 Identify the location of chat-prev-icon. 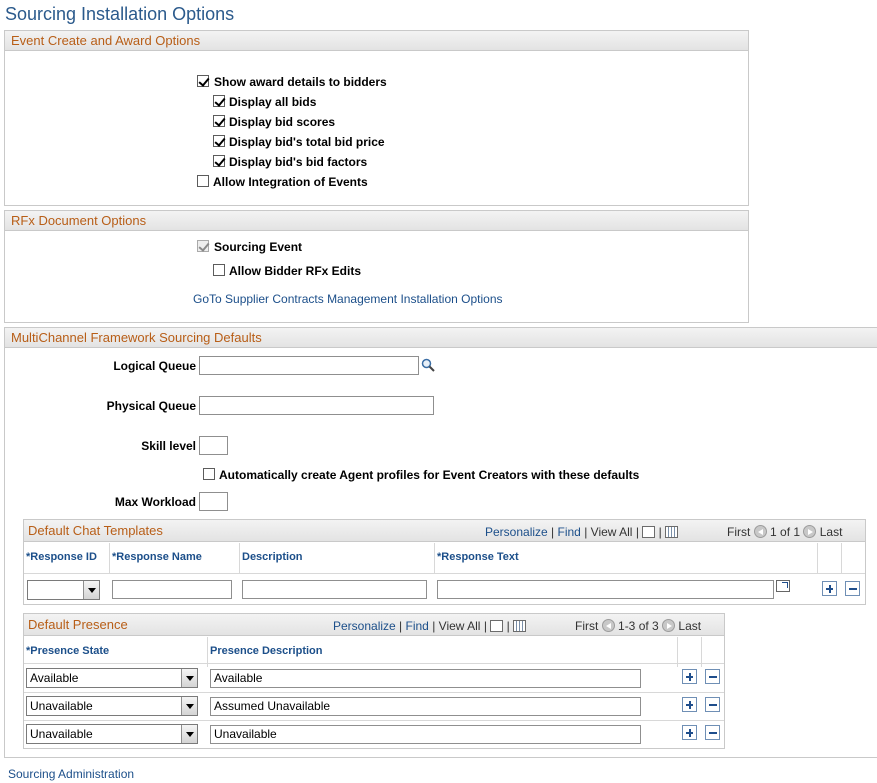
(760, 531).